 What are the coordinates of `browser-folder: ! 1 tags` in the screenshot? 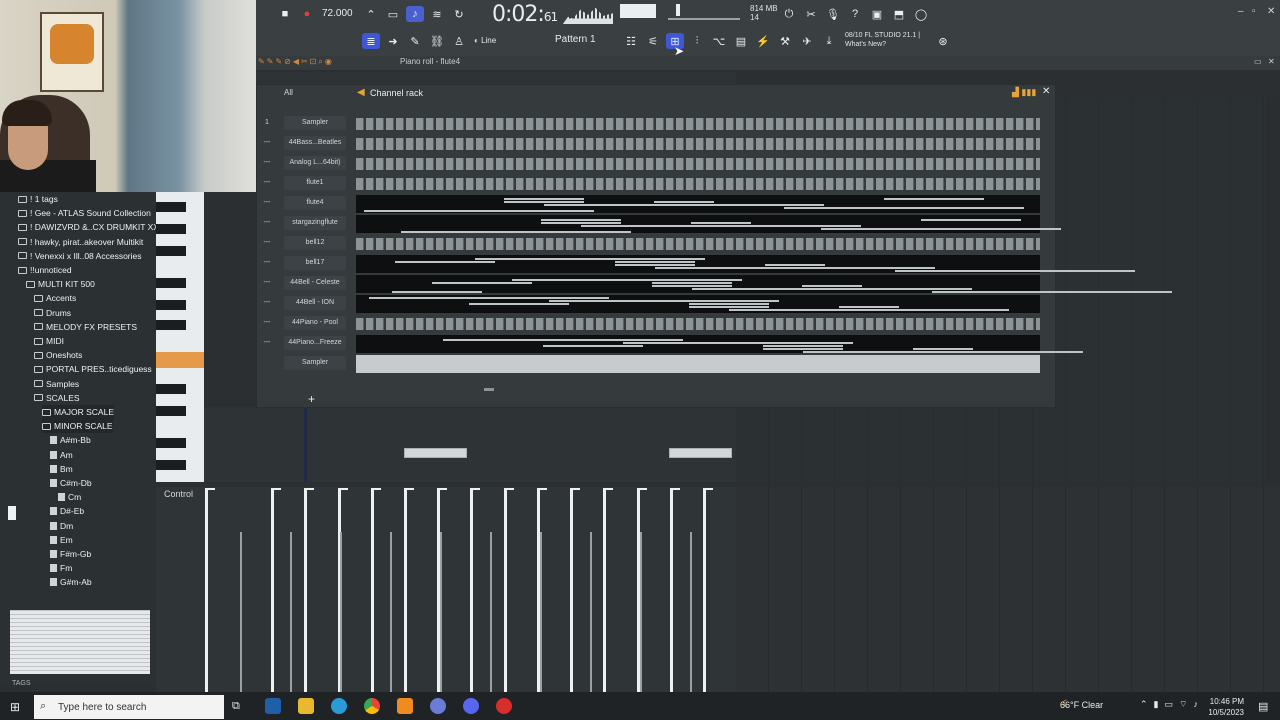 It's located at (38, 199).